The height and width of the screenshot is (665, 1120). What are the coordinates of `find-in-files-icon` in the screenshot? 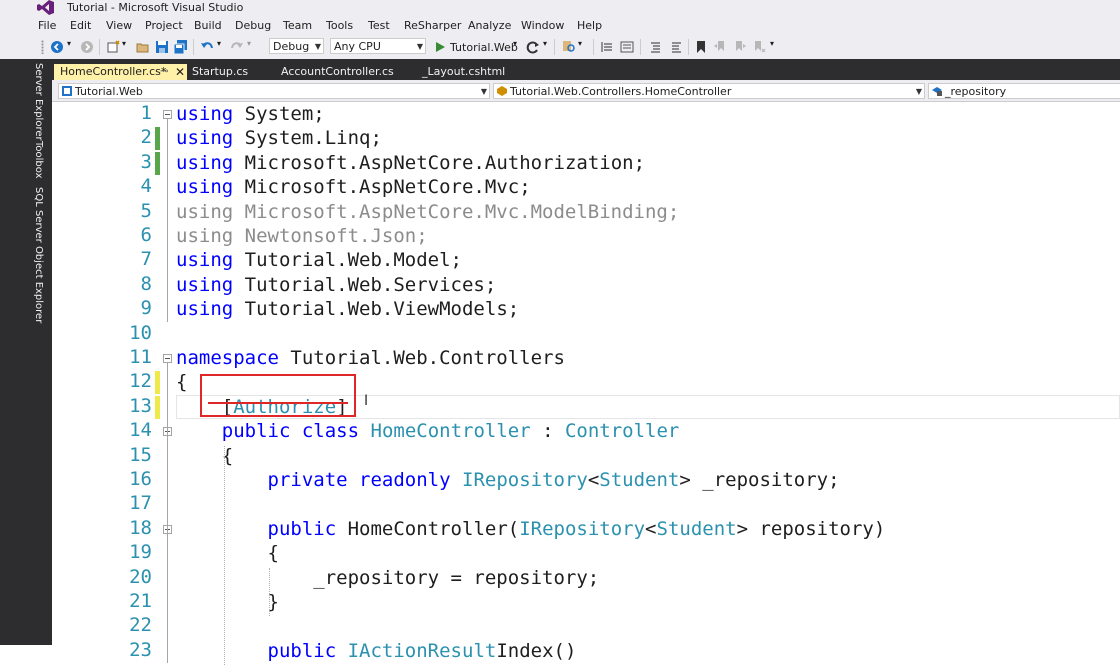 It's located at (569, 47).